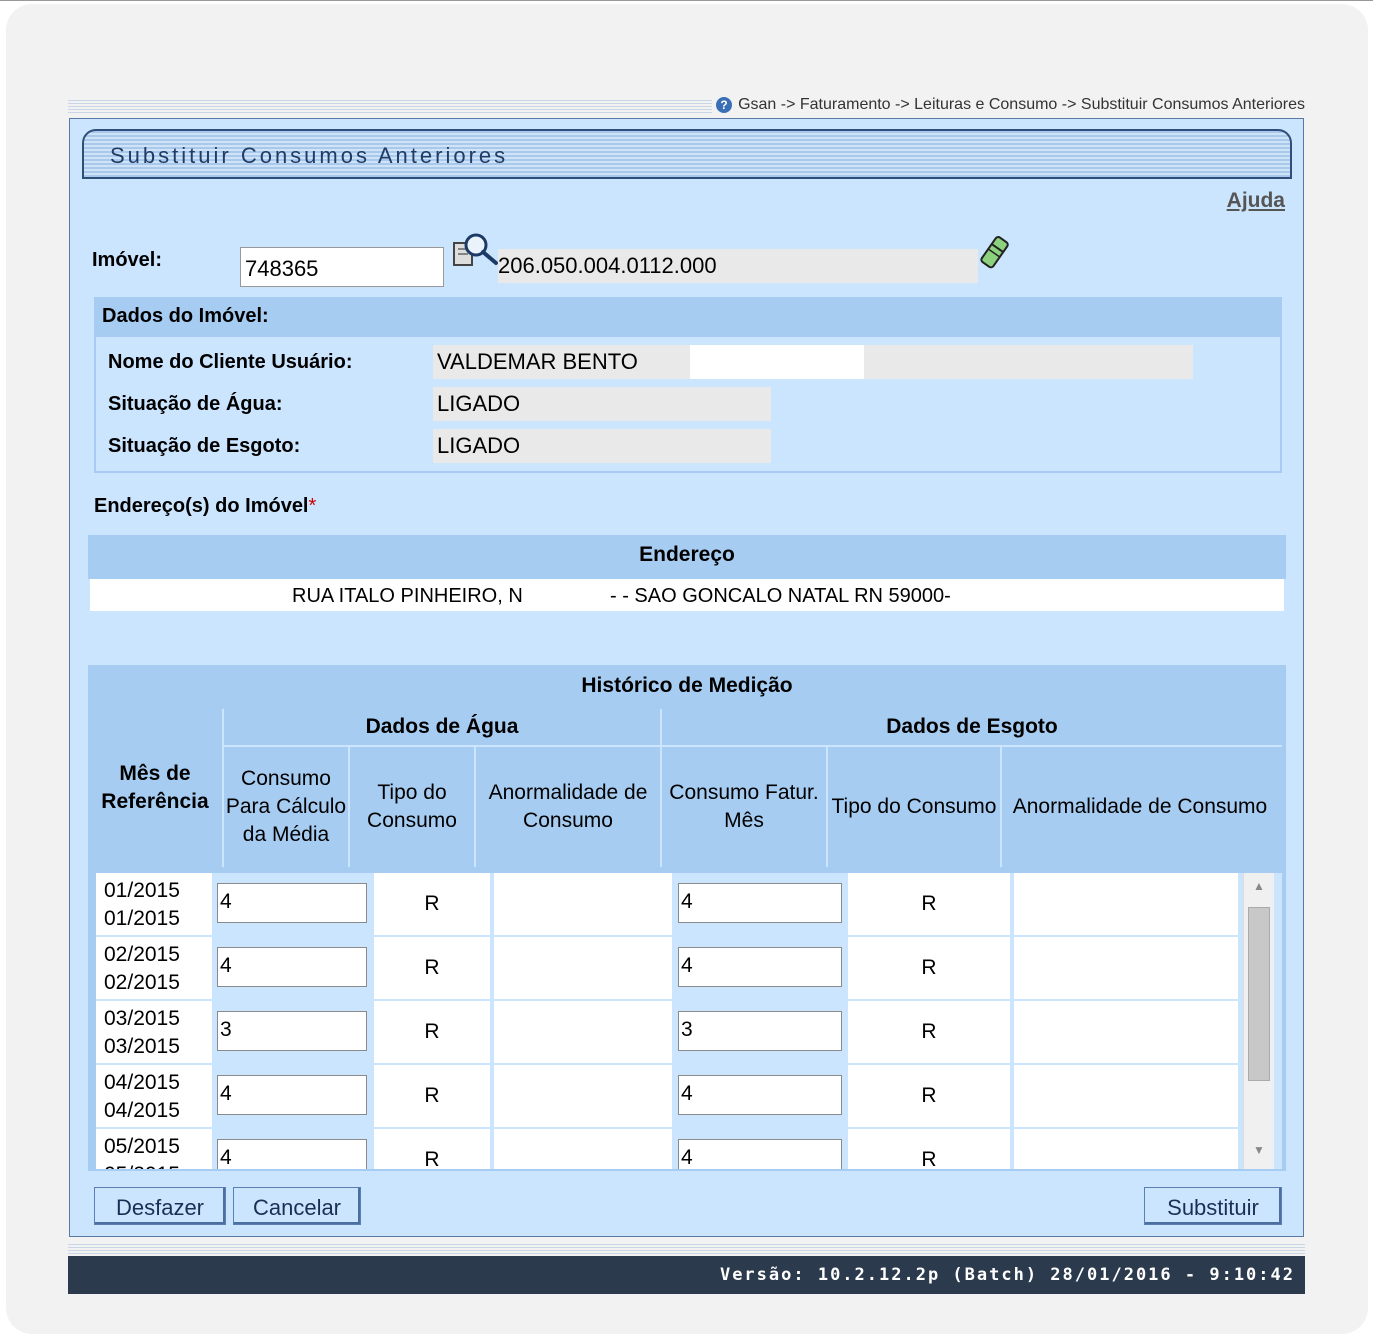  What do you see at coordinates (744, 806) in the screenshot?
I see `col-consumo-fatur: Consumo Fatur. Mês` at bounding box center [744, 806].